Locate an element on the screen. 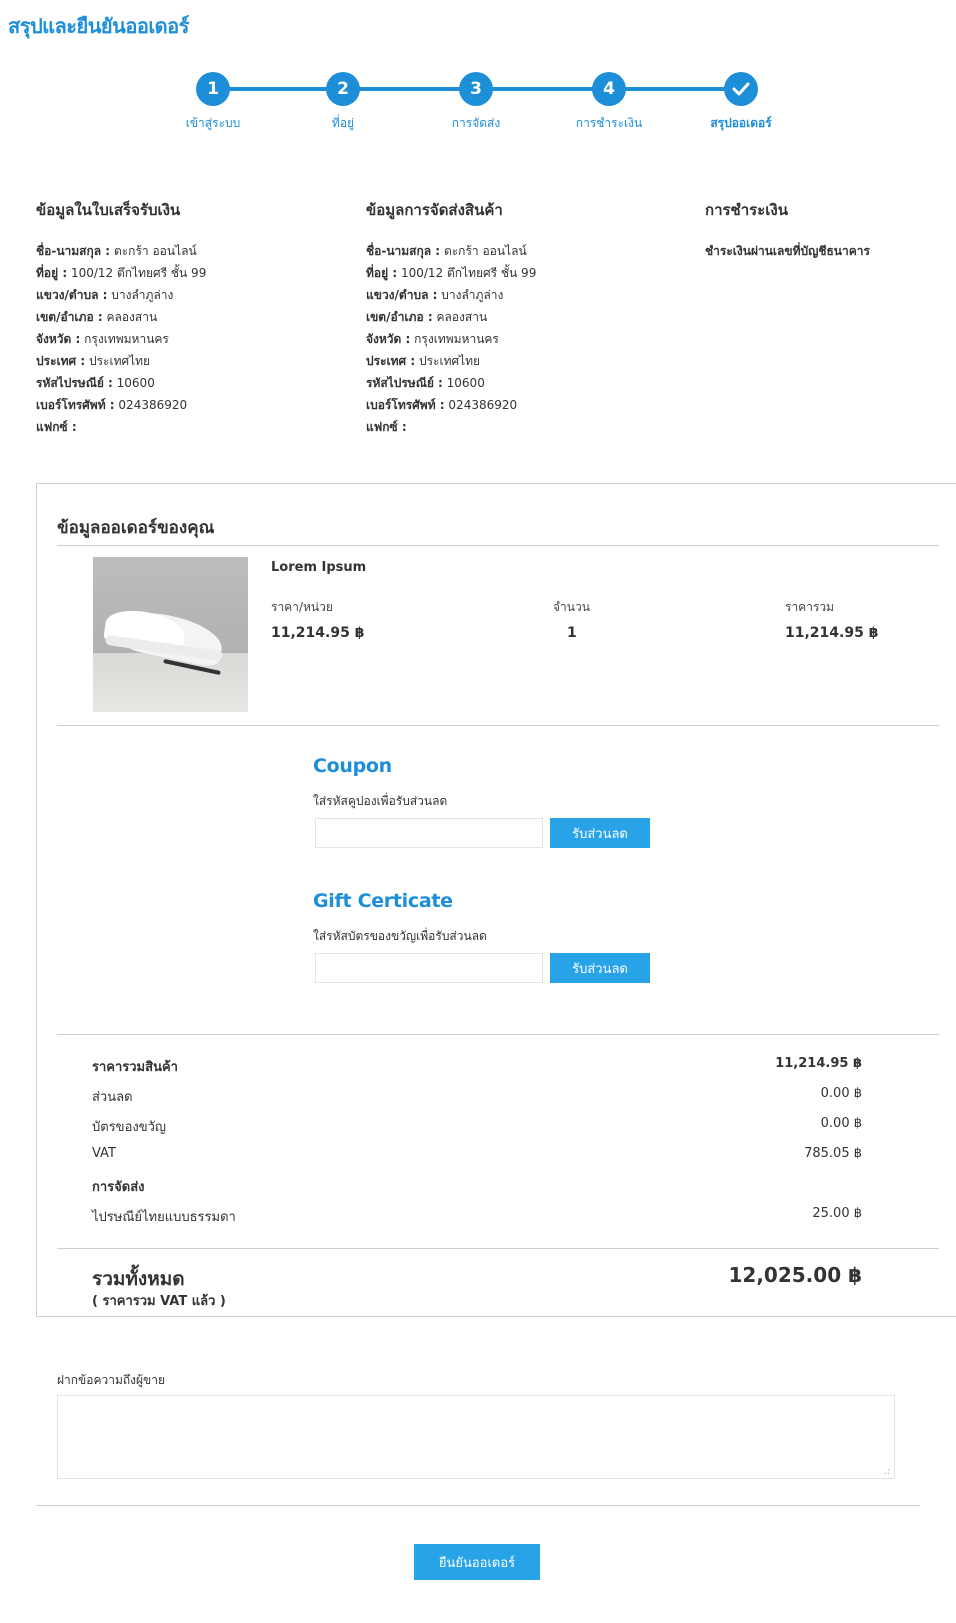  billing-row: ที่อยู่ : 100/12 ตึกไทยศรี ชั้น 99 is located at coordinates (121, 273).